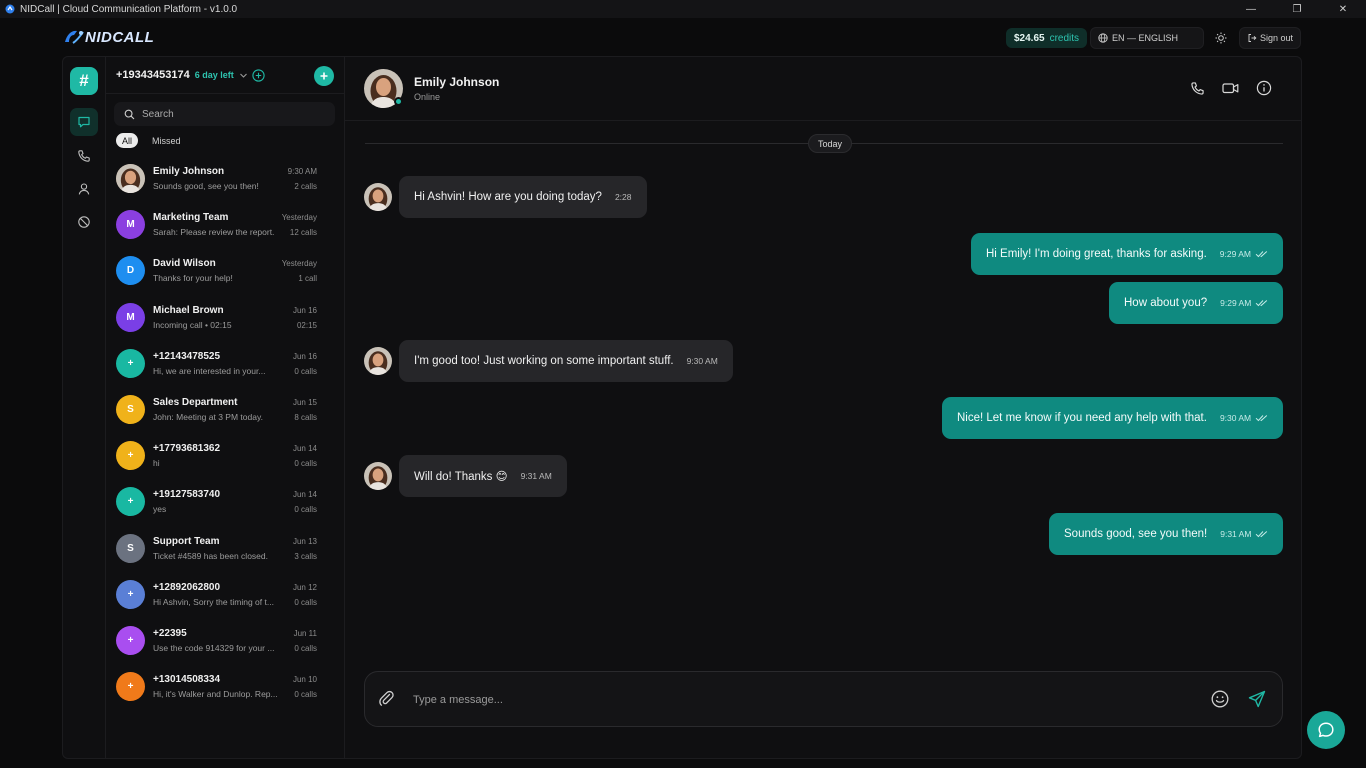 The width and height of the screenshot is (1366, 768). I want to click on nav-blocked, so click(84, 222).